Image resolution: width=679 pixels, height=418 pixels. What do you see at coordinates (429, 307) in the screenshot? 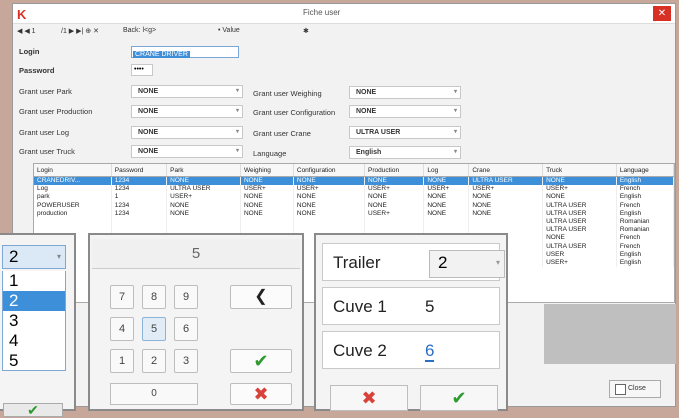
I see `cuve1-value: 5` at bounding box center [429, 307].